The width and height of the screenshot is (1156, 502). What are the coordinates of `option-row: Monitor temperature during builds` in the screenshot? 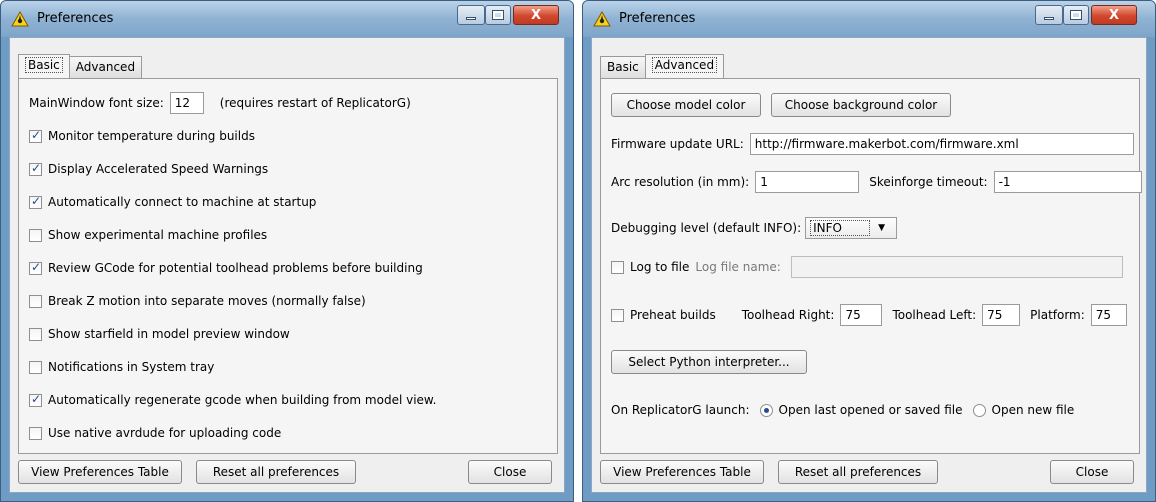 It's located at (142, 136).